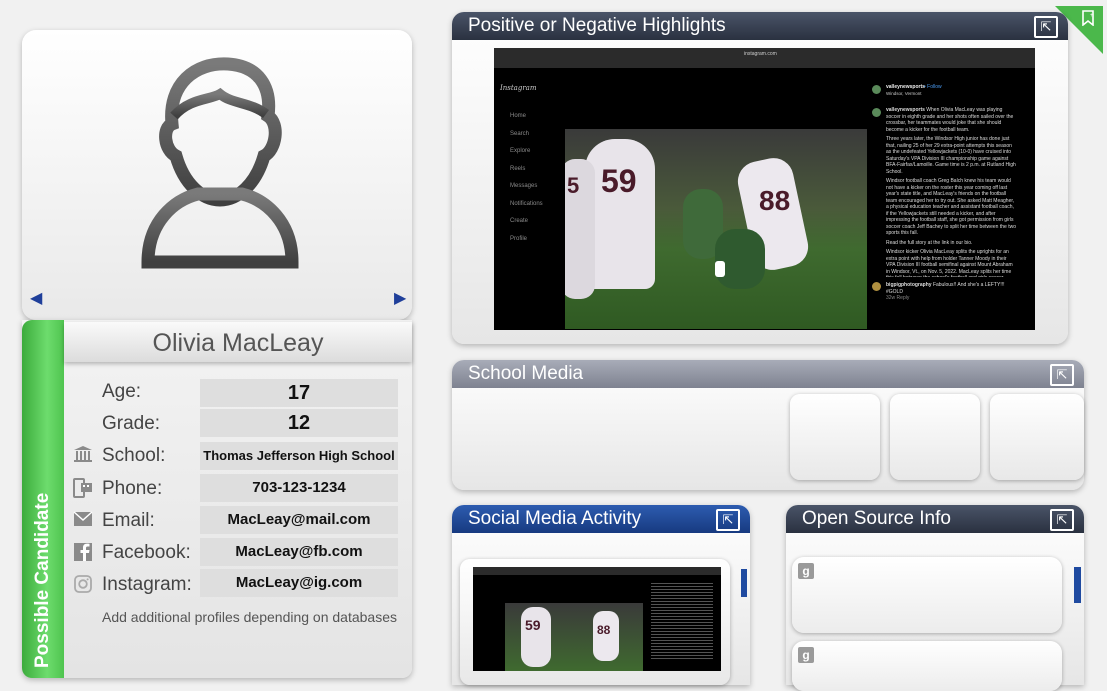 The image size is (1107, 691). Describe the element at coordinates (573, 185) in the screenshot. I see `jersey-number-5: 5` at that location.